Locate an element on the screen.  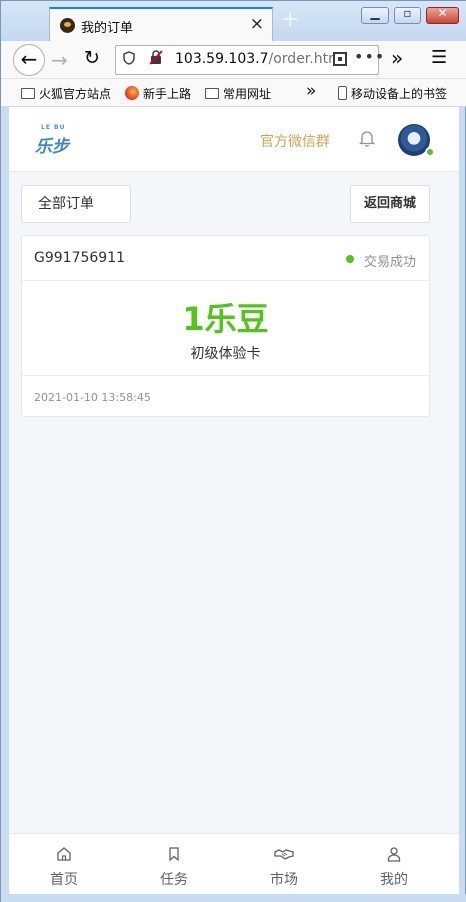
app-logo: LE BU 乐步 is located at coordinates (57, 139).